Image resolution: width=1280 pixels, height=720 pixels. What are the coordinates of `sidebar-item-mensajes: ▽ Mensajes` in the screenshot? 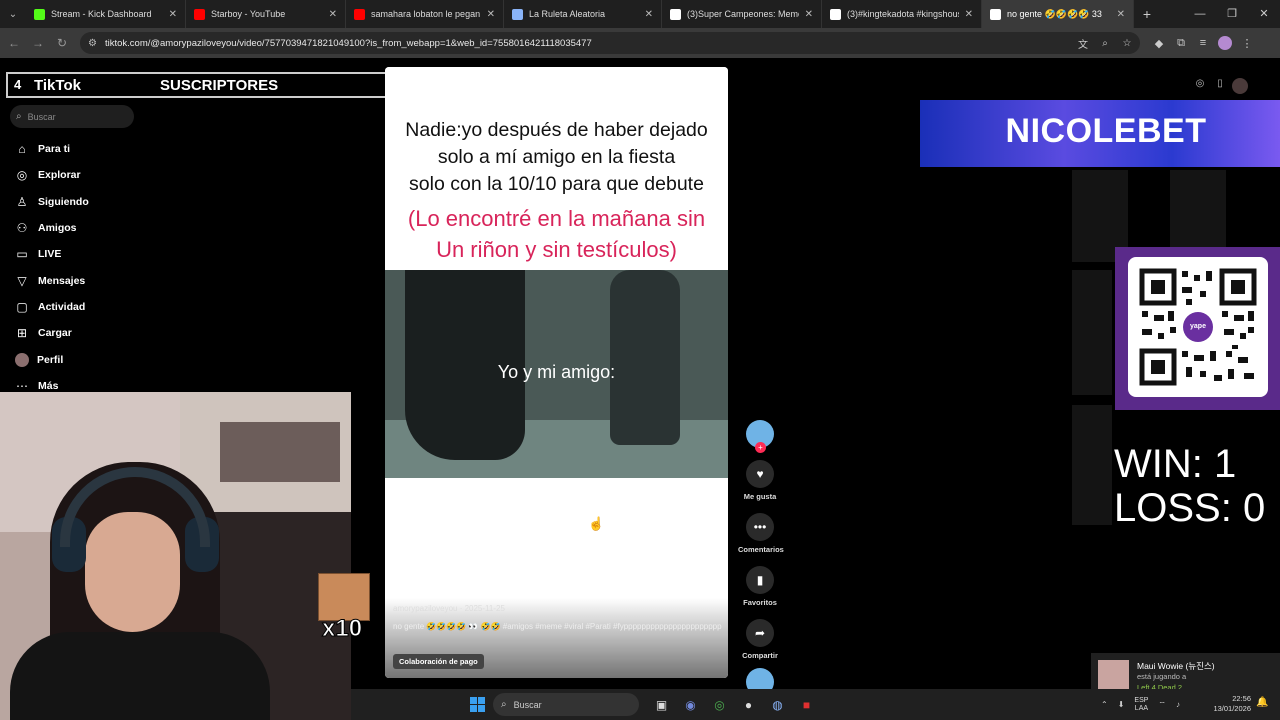 It's located at (50, 280).